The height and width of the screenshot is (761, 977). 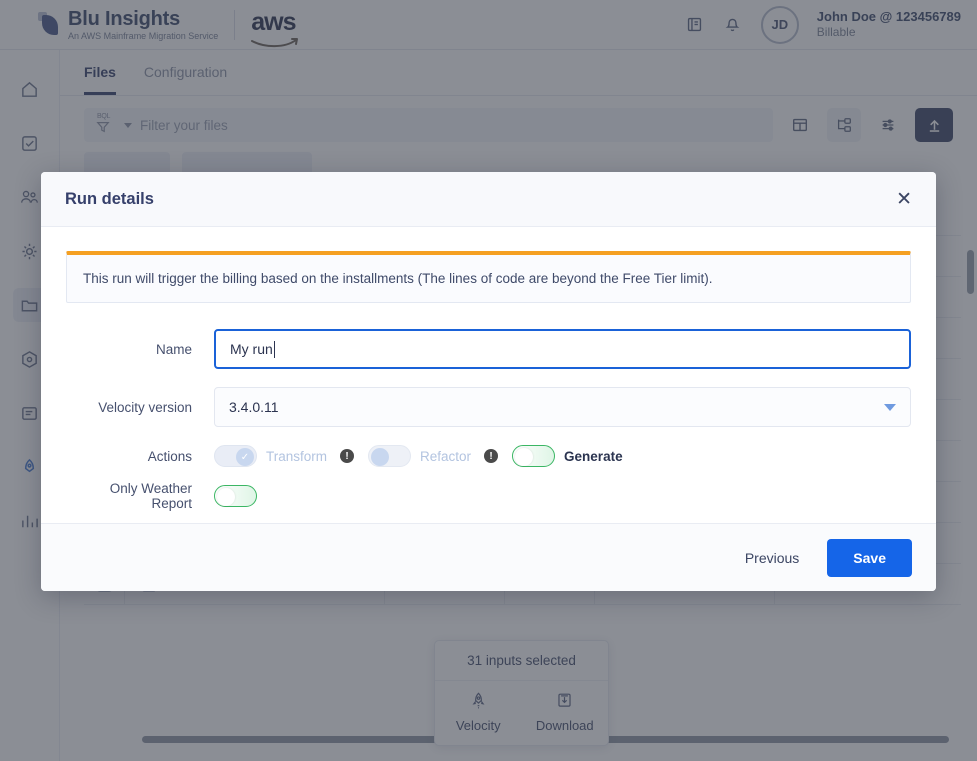 I want to click on weather-report-label: Only Weather Report, so click(x=150, y=496).